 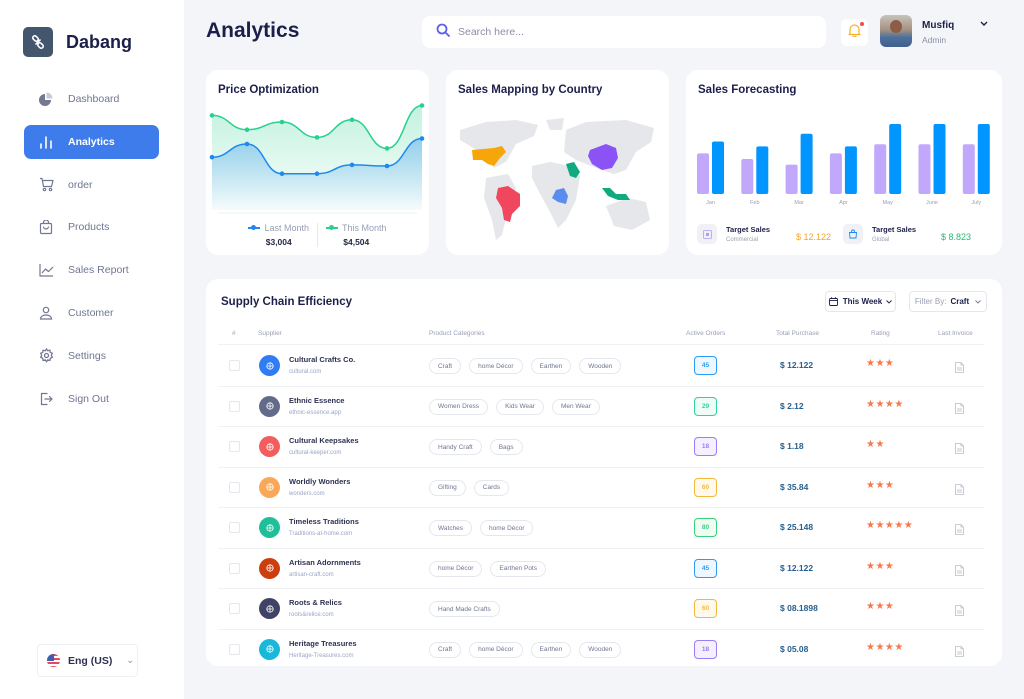 What do you see at coordinates (464, 609) in the screenshot?
I see `category-tag: Hand Made Crafts` at bounding box center [464, 609].